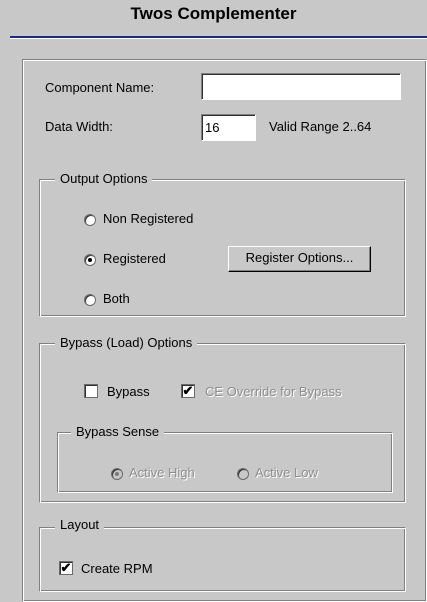  I want to click on active-low-radio, so click(243, 474).